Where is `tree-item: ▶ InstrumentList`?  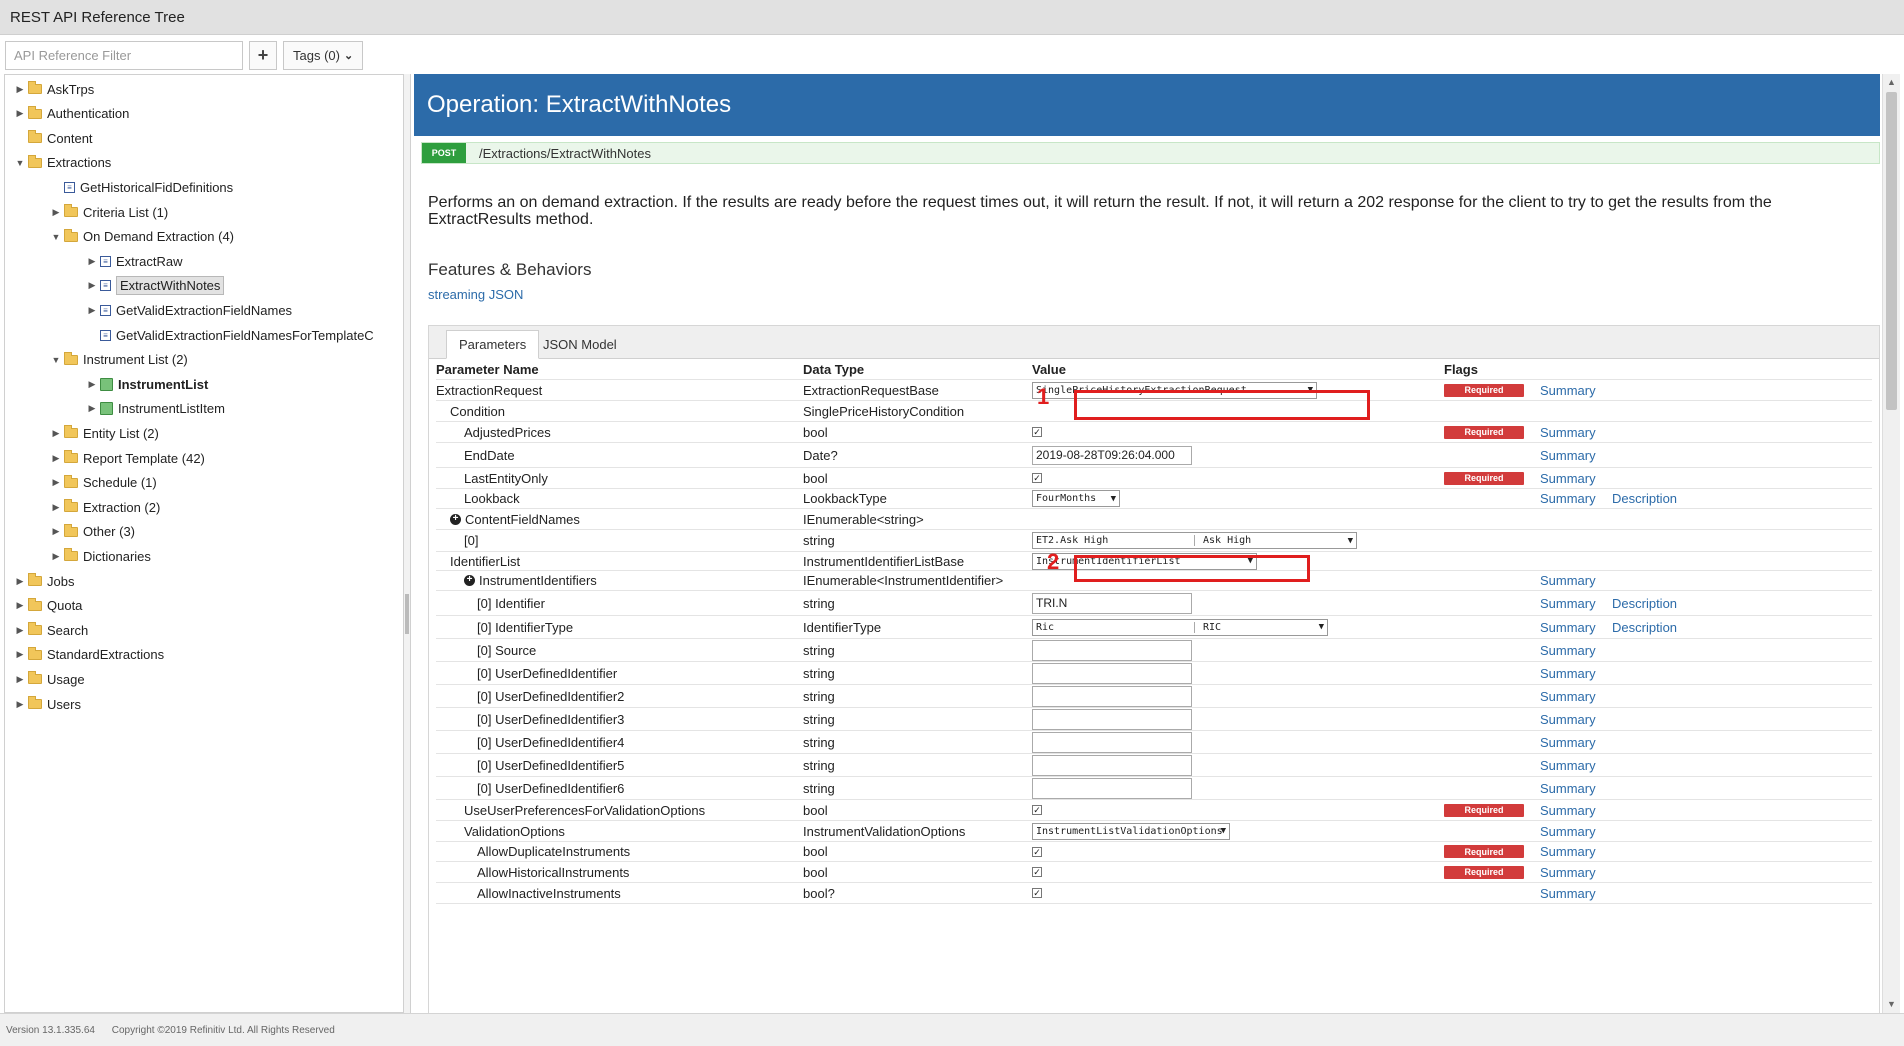
tree-item: ▶ InstrumentList is located at coordinates (147, 384).